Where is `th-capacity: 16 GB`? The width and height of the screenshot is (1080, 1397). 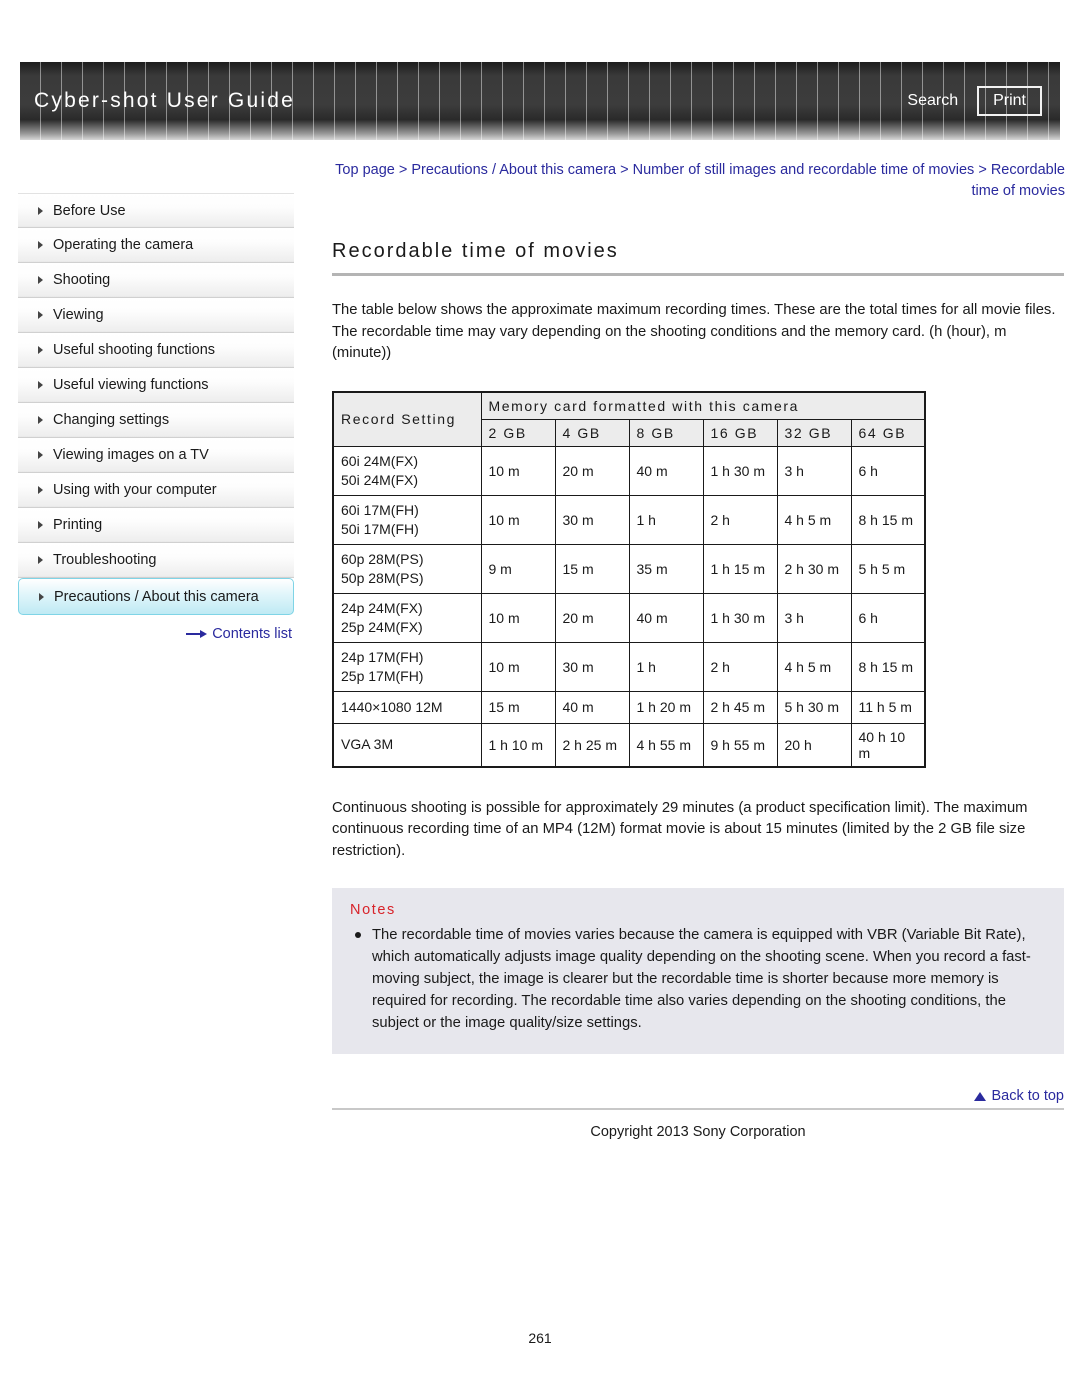
th-capacity: 16 GB is located at coordinates (740, 432).